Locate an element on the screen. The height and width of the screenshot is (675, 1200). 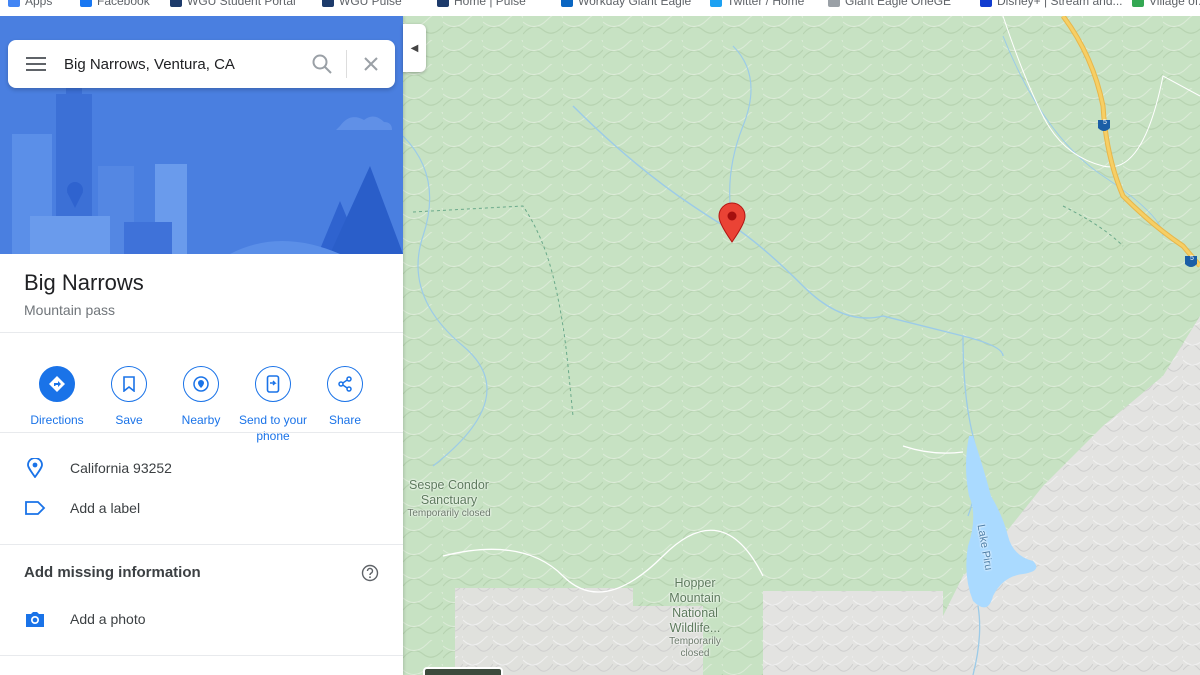
close-icon is located at coordinates (371, 64).